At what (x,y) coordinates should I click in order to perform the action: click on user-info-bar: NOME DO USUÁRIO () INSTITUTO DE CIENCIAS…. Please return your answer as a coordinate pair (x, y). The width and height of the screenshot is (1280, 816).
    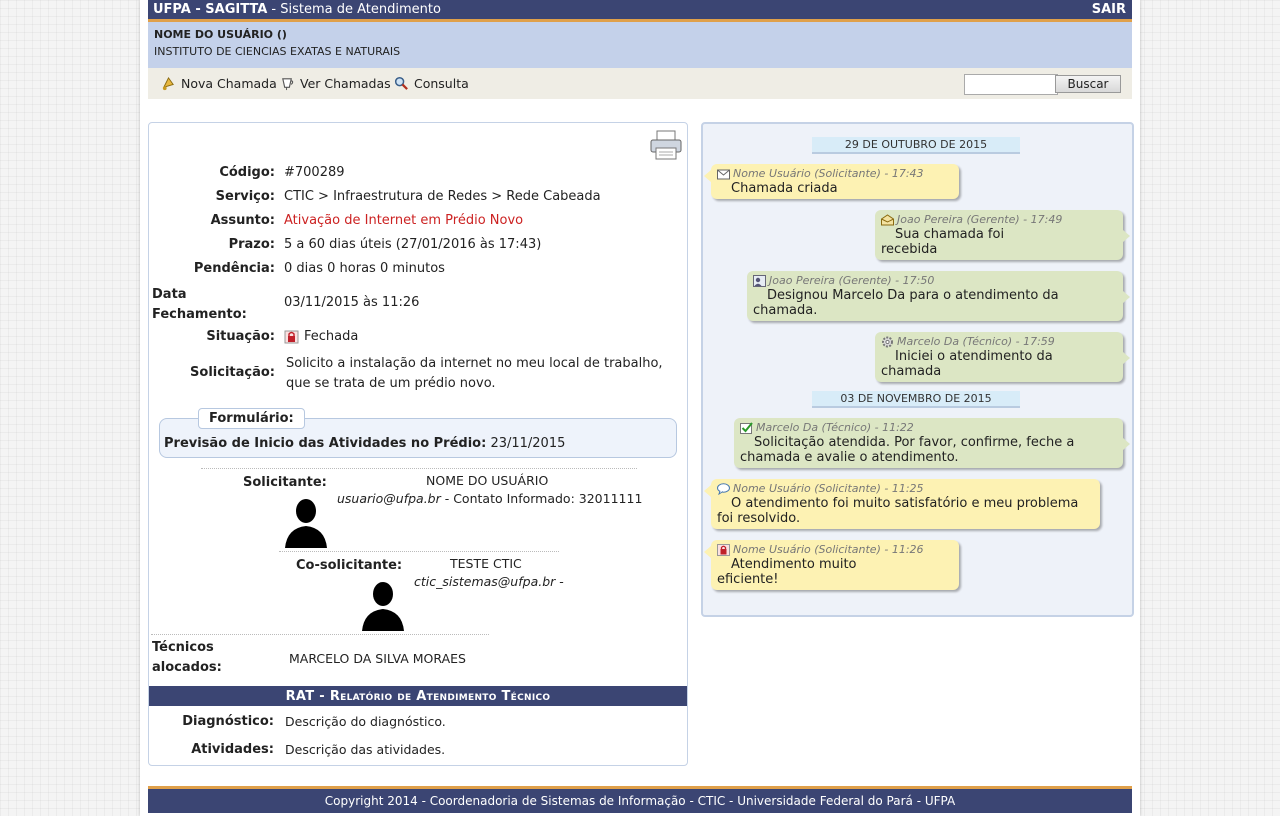
    Looking at the image, I should click on (640, 45).